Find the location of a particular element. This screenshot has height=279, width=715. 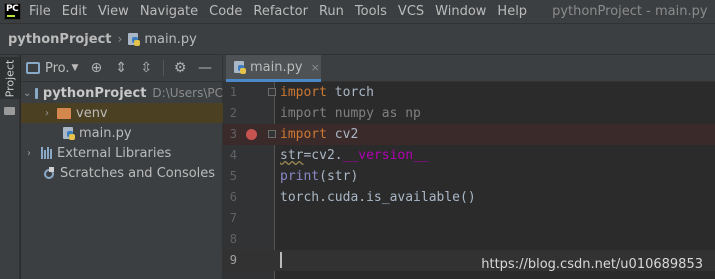

tree-root-path: D:\Users\PC is located at coordinates (187, 93).